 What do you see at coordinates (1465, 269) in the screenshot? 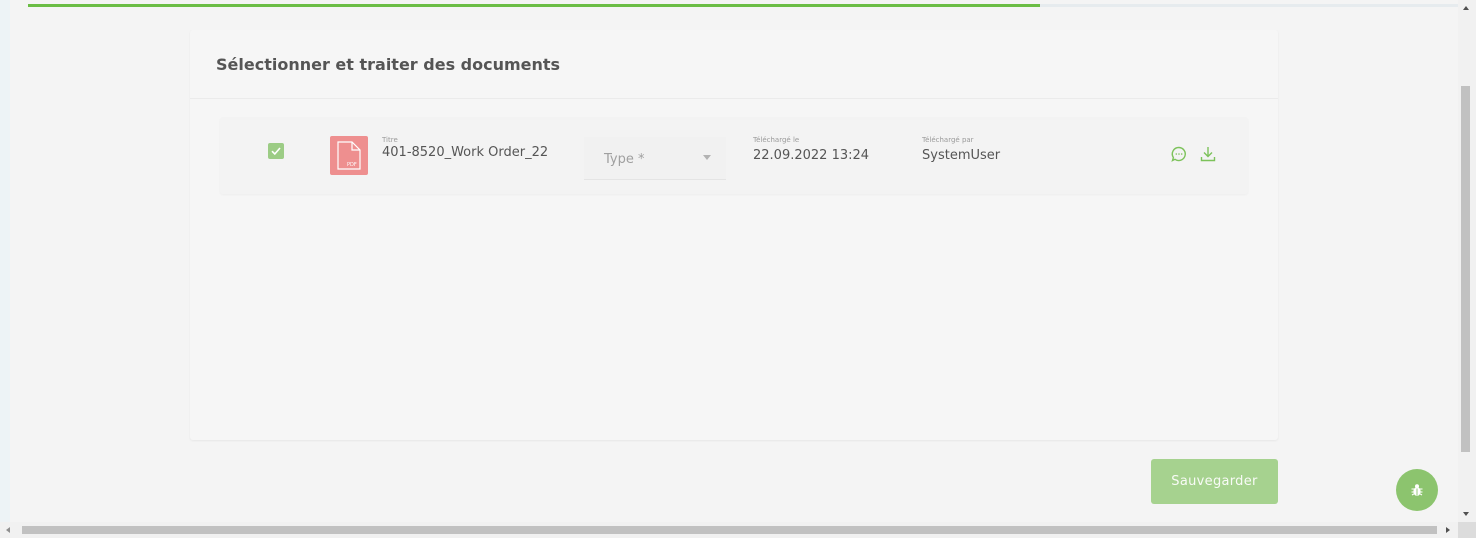
I see `vertical-scrollbar-thumb` at bounding box center [1465, 269].